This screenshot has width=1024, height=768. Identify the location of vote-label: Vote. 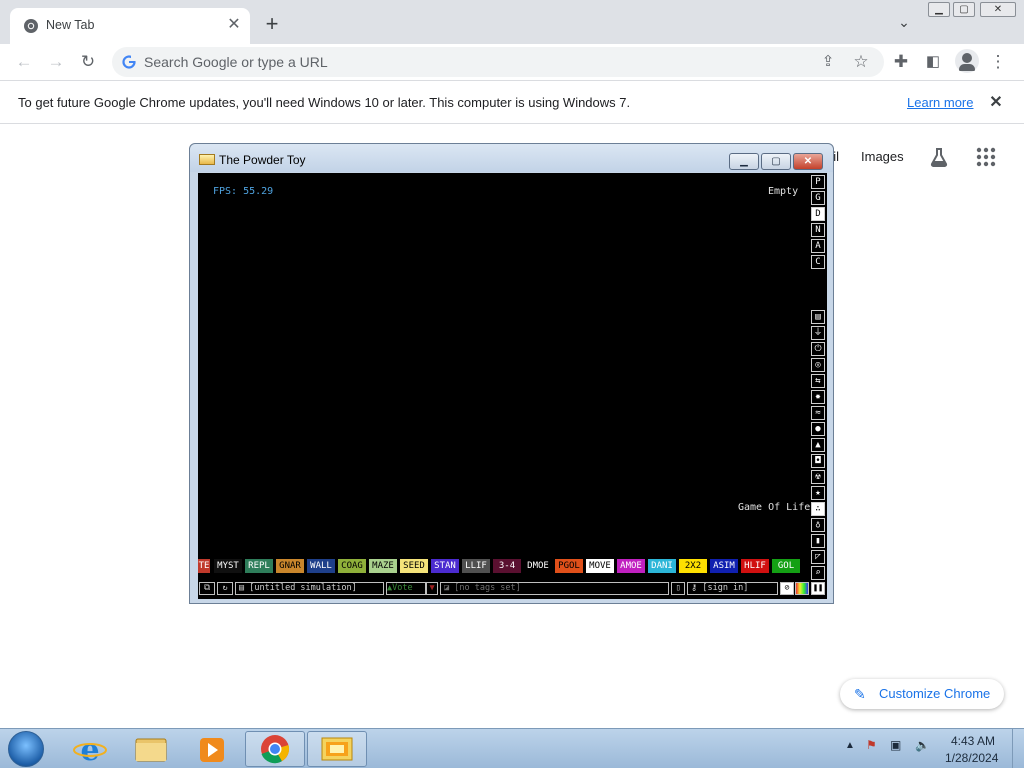
(402, 588).